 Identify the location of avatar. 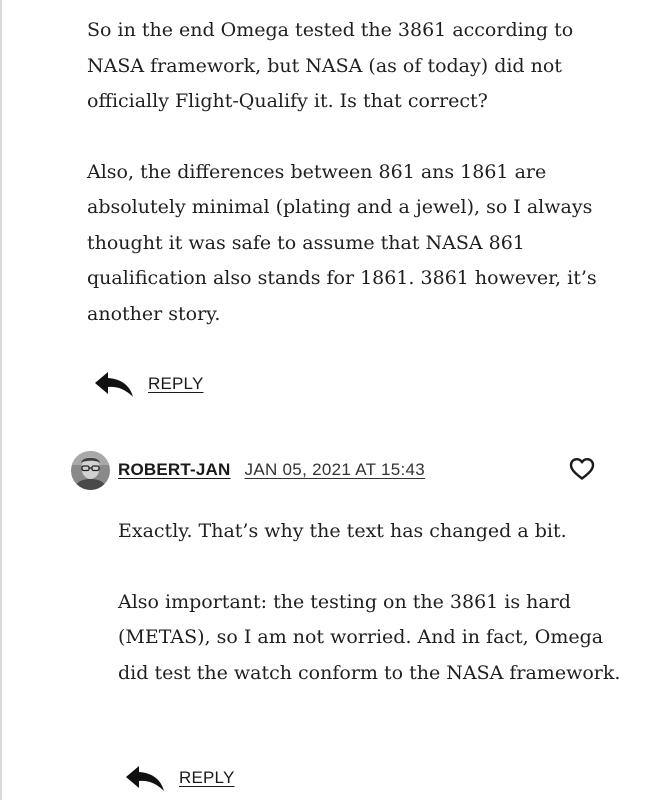
(90, 470).